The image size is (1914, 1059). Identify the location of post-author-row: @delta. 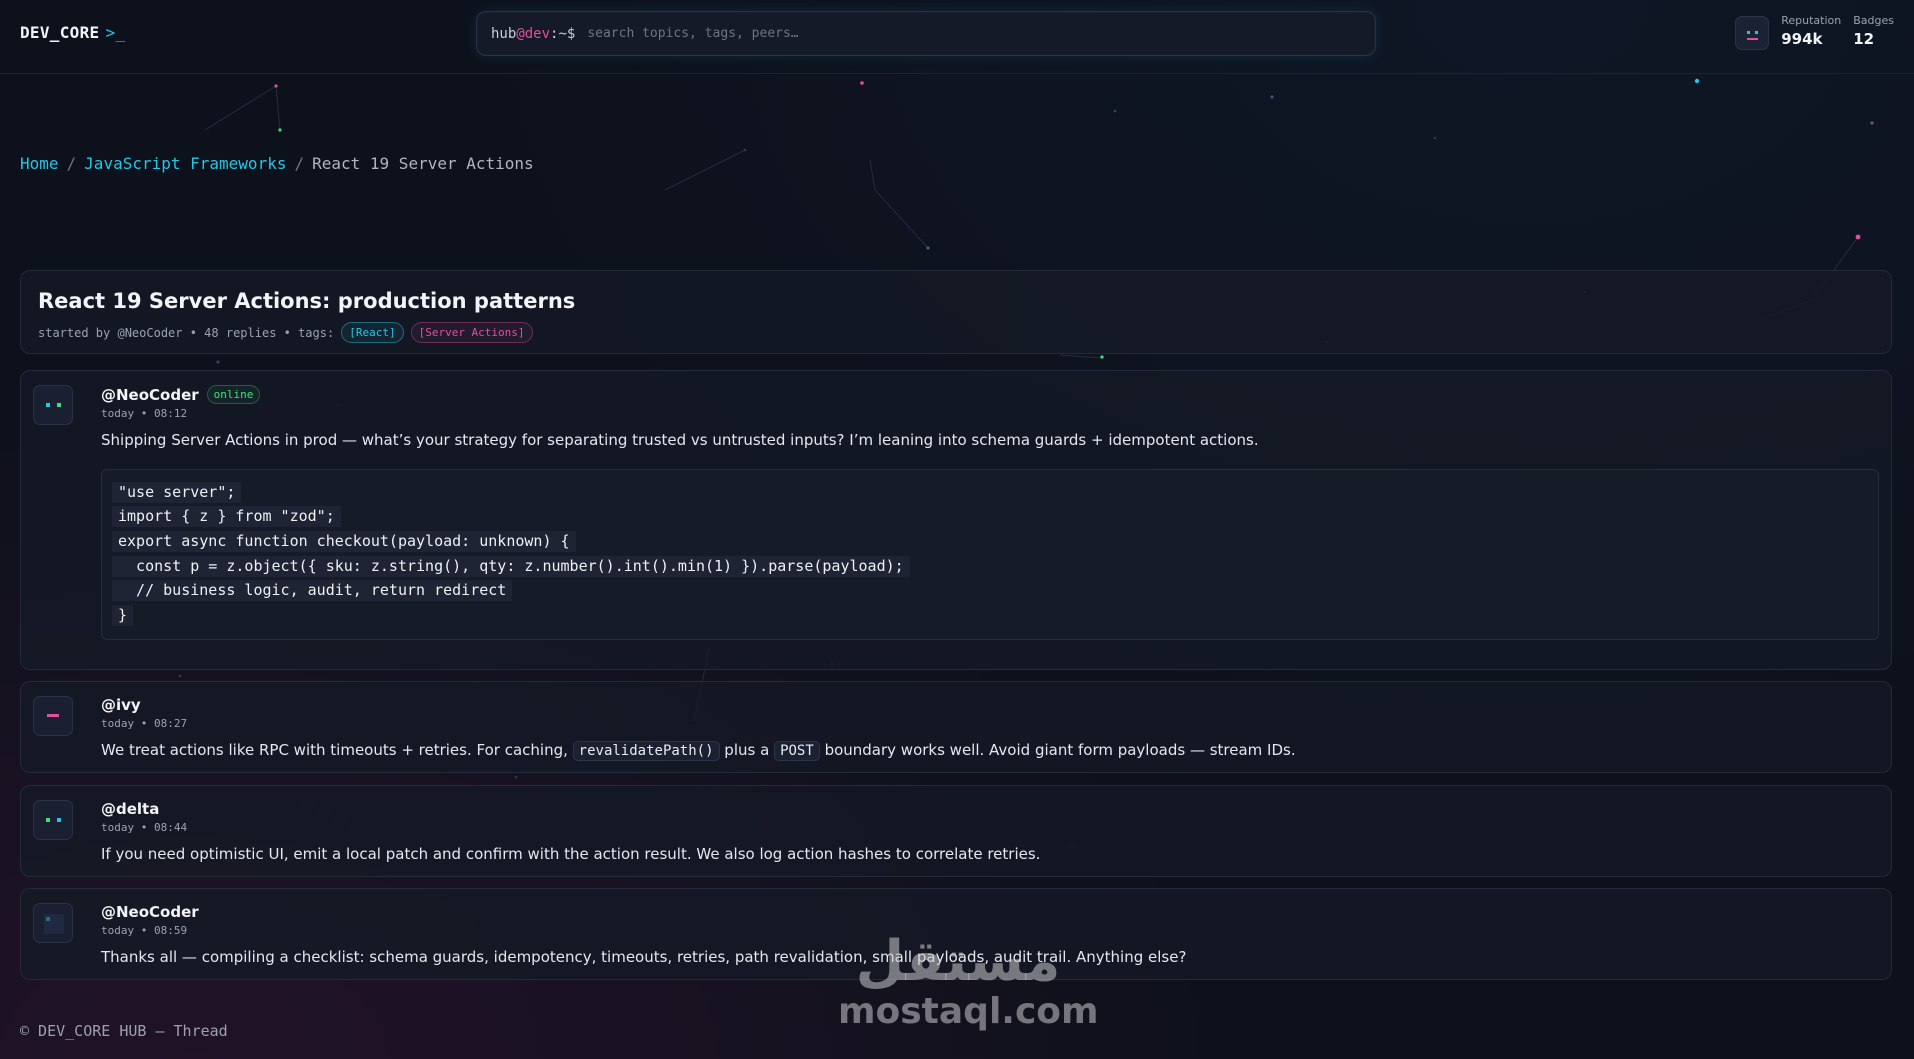
(990, 809).